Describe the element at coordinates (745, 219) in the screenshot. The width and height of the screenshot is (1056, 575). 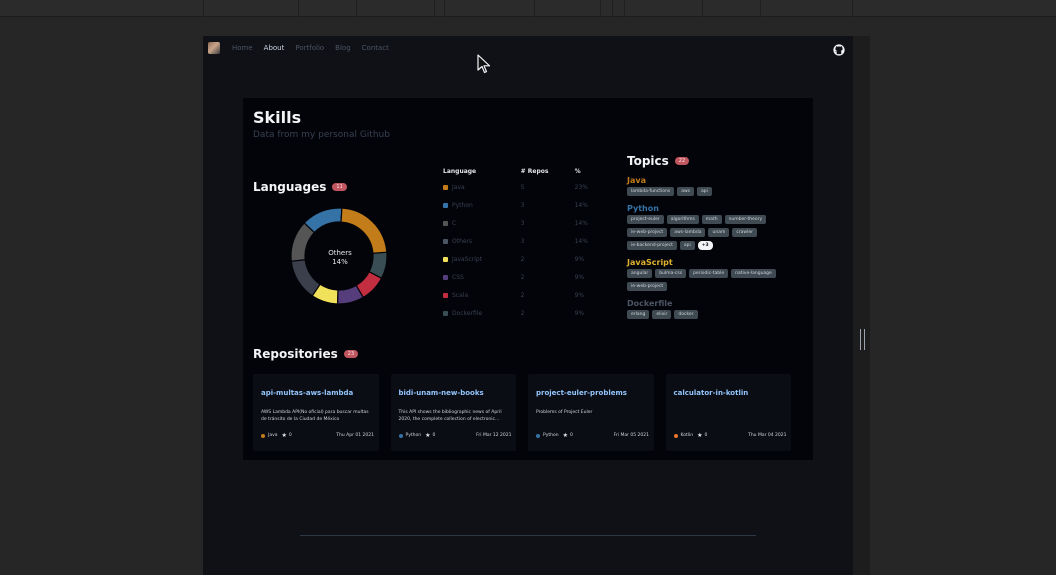
I see `topic-tag: number-theory` at that location.